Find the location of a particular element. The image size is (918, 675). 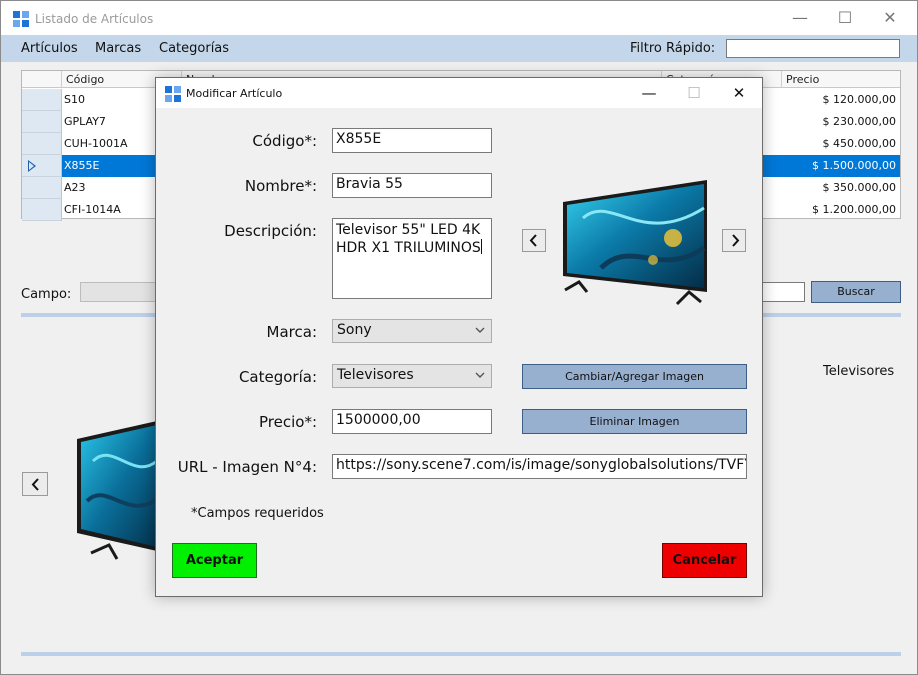

category-value: Televisores is located at coordinates (375, 375).